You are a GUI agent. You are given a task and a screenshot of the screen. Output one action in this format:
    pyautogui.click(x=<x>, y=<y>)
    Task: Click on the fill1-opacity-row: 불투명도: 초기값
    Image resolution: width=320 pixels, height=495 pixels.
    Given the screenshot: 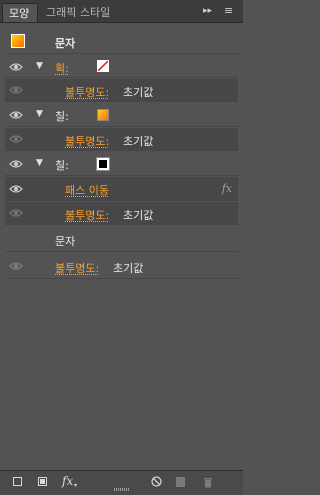 What is the action you would take?
    pyautogui.click(x=121, y=139)
    